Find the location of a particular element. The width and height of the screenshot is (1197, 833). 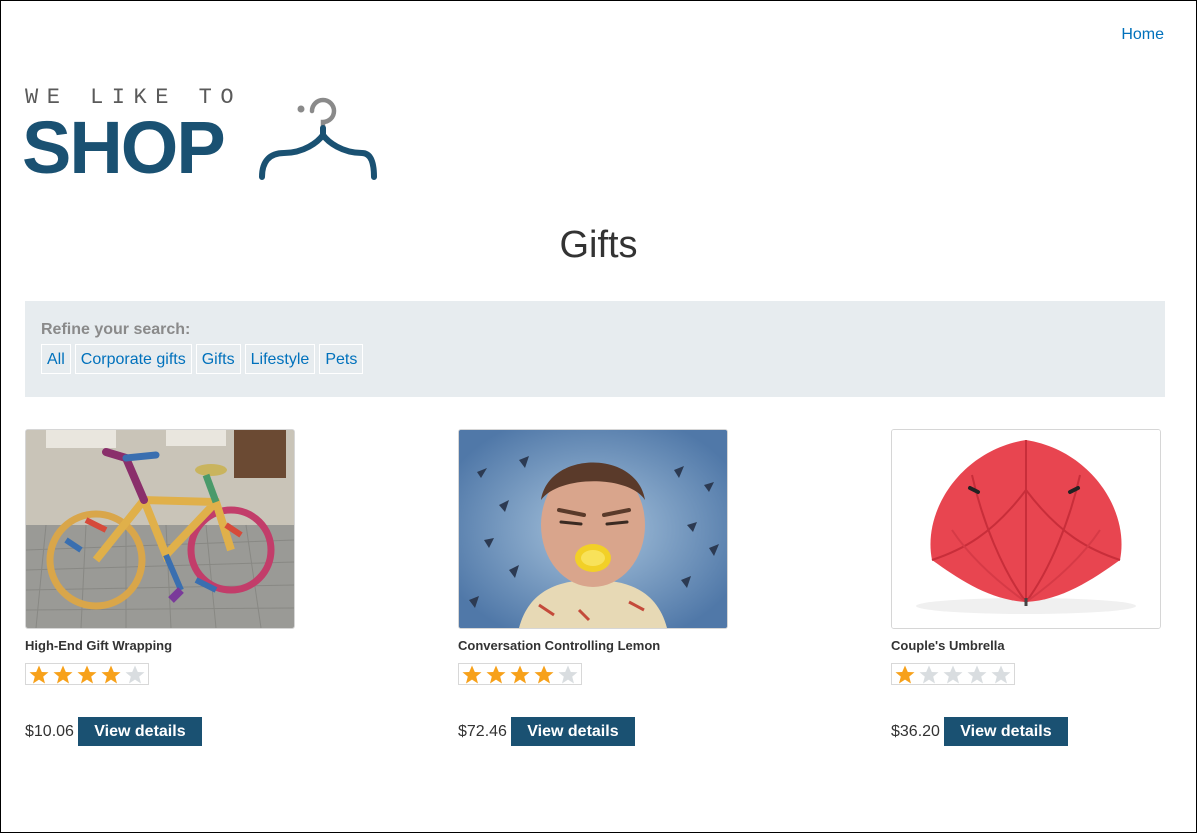

filter-heading: Refine your search: is located at coordinates (116, 329).